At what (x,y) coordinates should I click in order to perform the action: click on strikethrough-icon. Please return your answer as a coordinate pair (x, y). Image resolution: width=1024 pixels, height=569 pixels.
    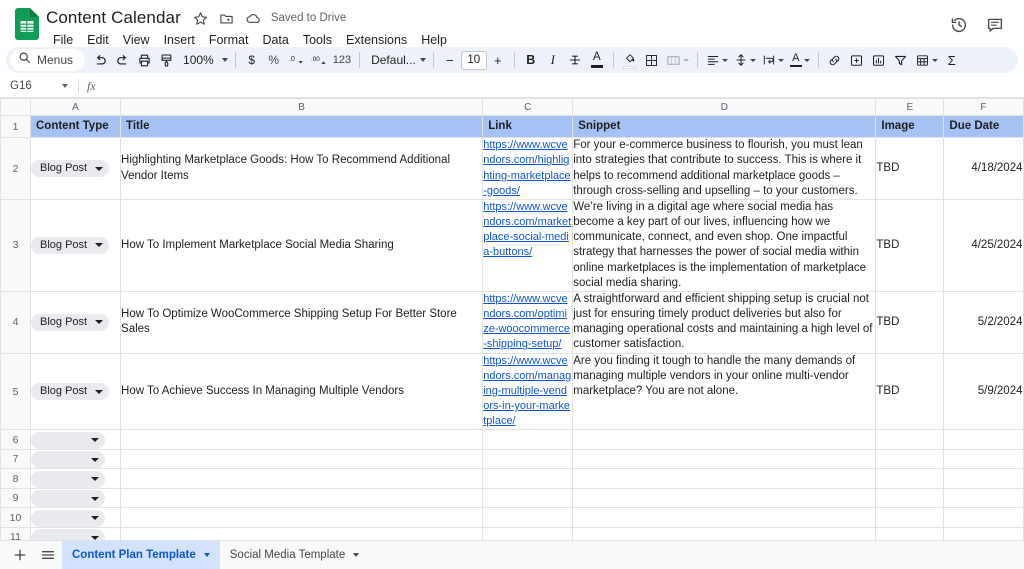
    Looking at the image, I should click on (575, 60).